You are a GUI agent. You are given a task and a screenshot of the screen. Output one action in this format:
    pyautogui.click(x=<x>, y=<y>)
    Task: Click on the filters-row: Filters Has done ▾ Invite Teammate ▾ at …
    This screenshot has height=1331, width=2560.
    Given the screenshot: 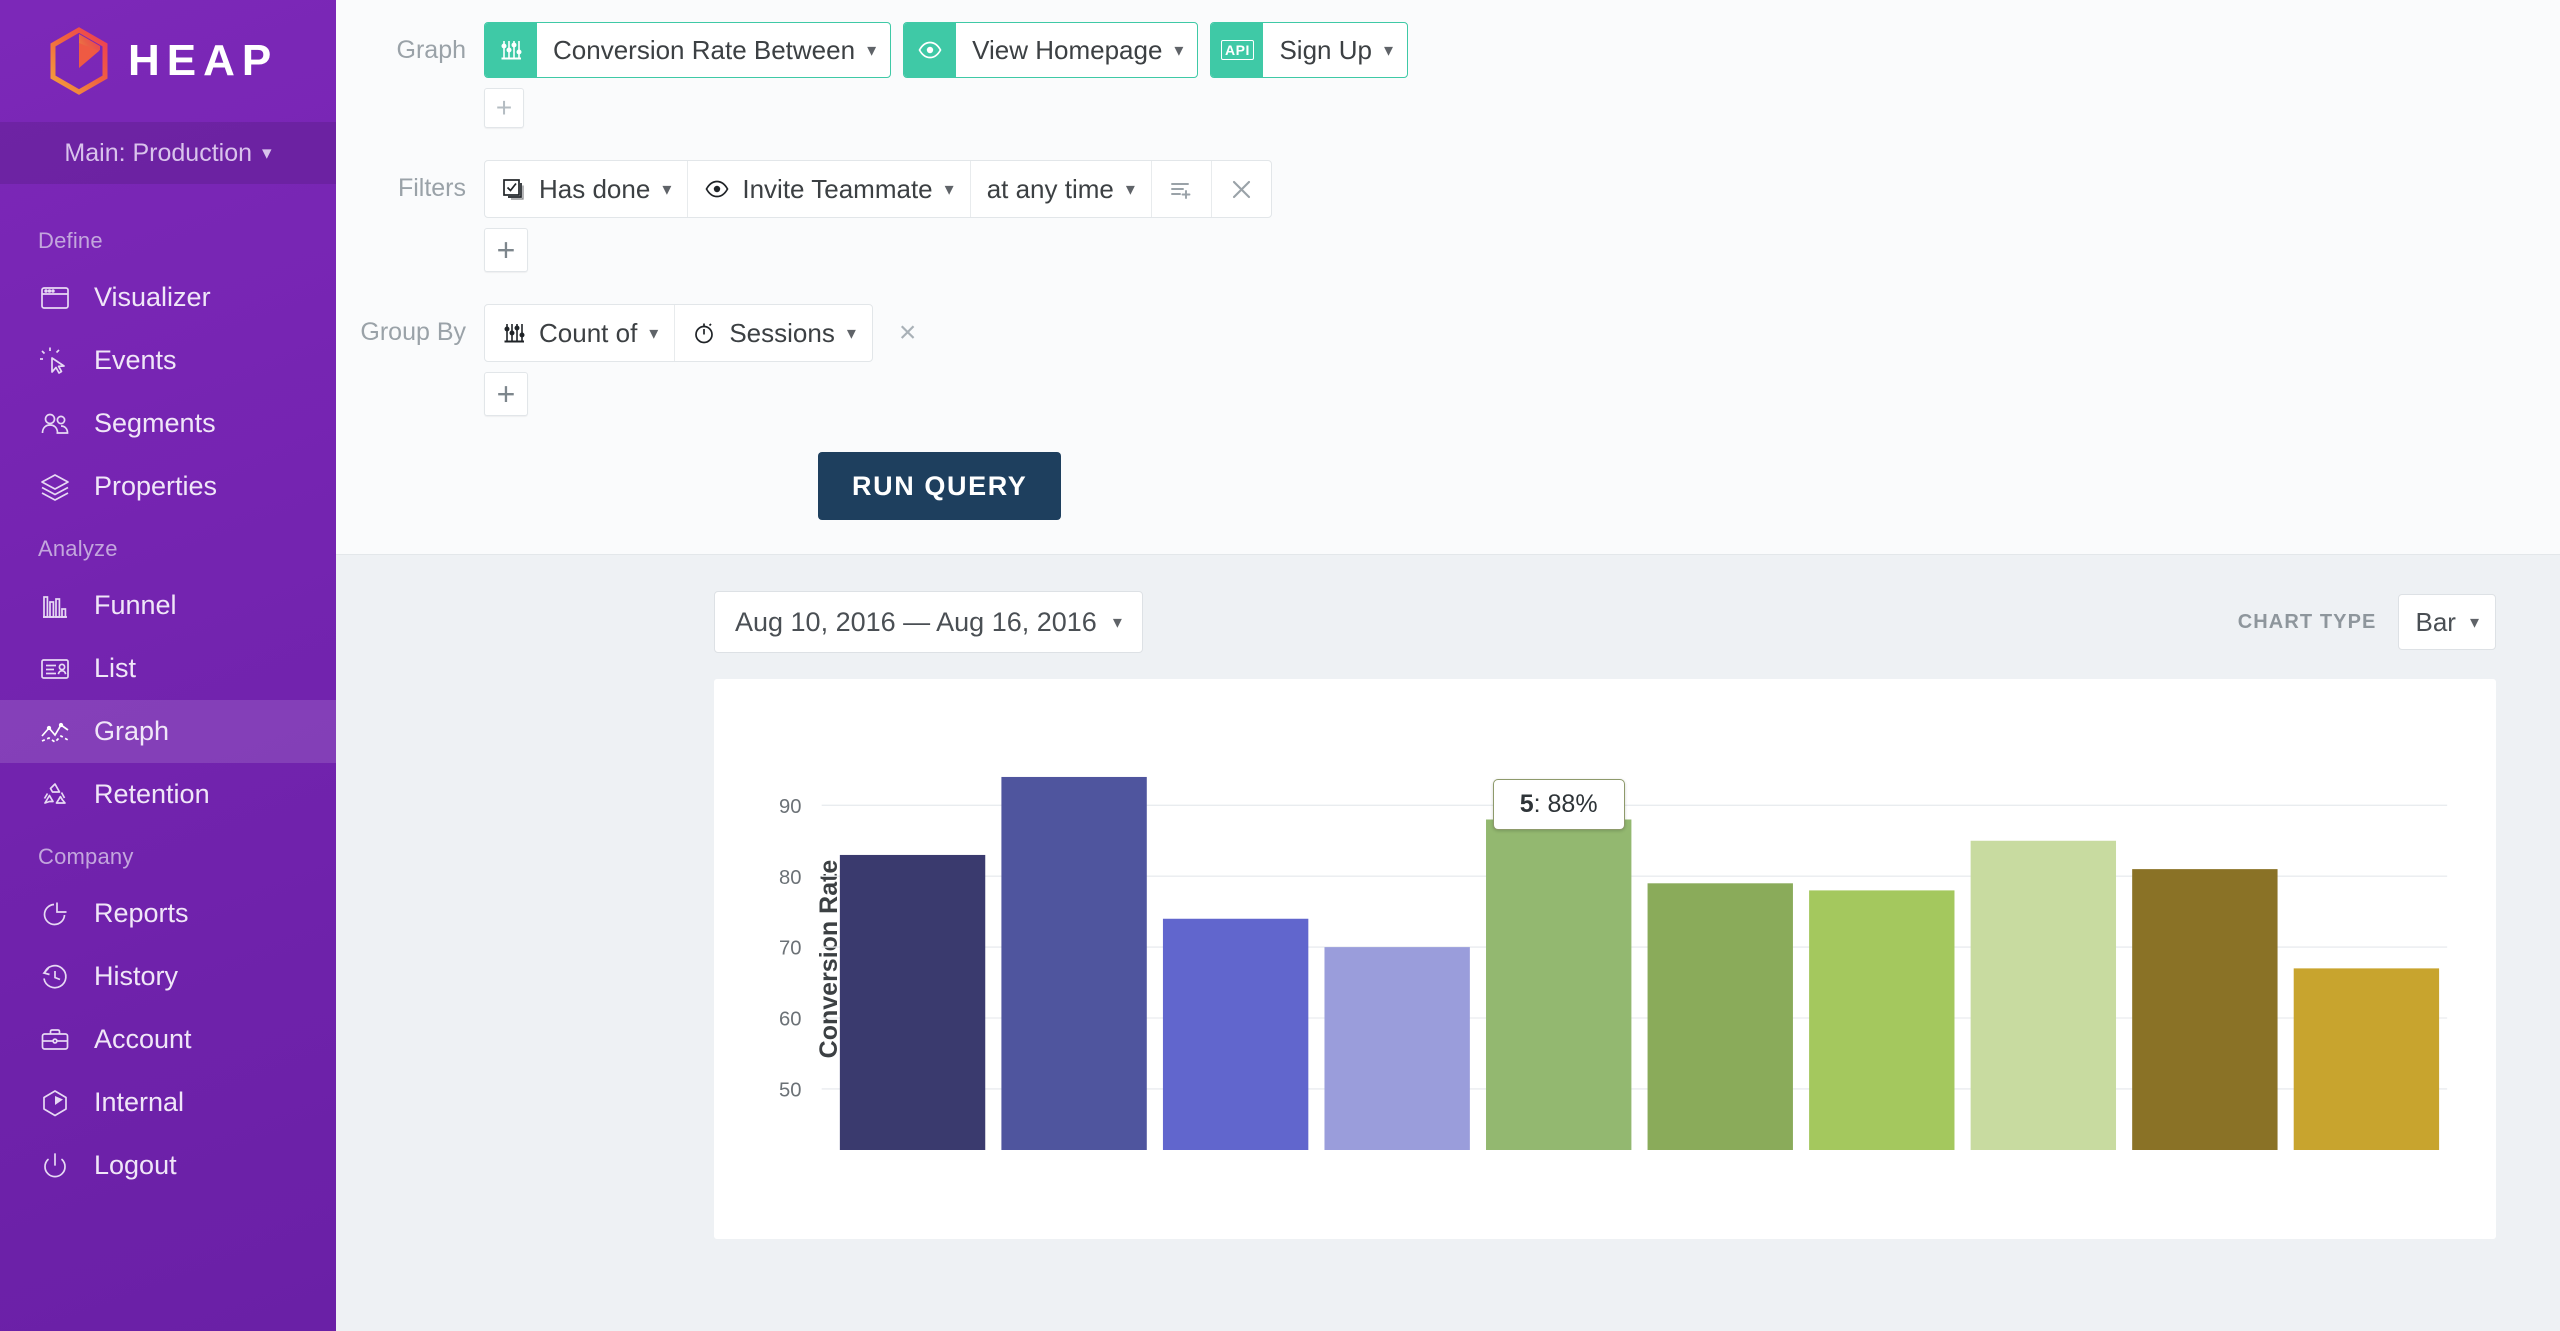 What is the action you would take?
    pyautogui.click(x=1448, y=189)
    